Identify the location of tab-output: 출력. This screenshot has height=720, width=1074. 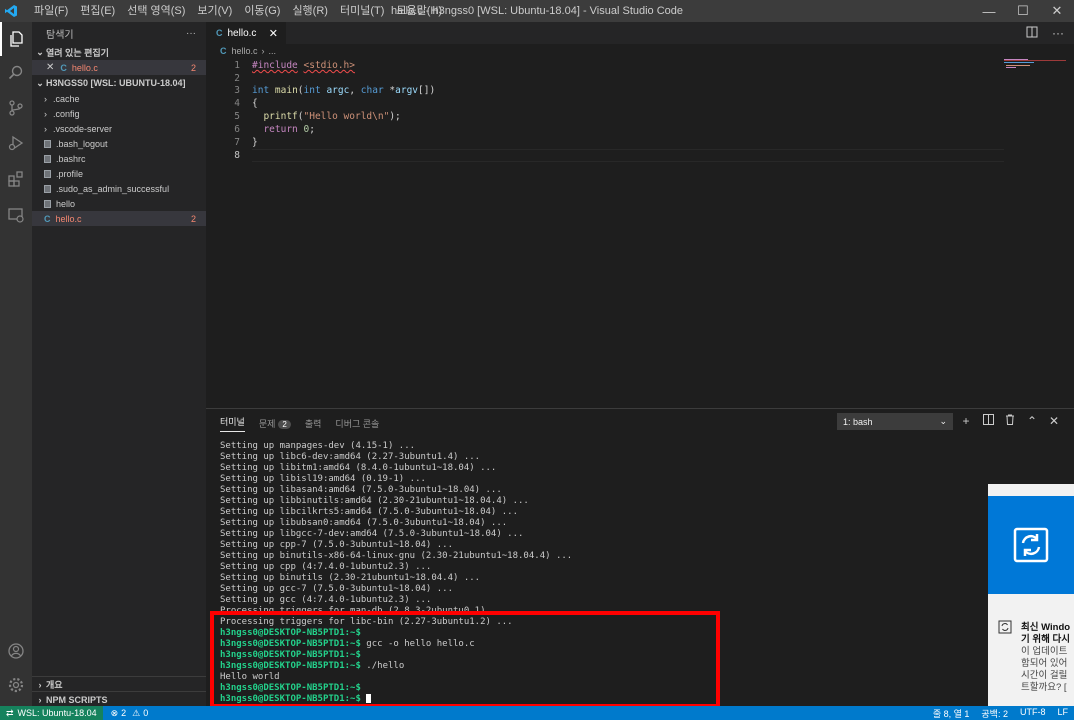
(313, 423).